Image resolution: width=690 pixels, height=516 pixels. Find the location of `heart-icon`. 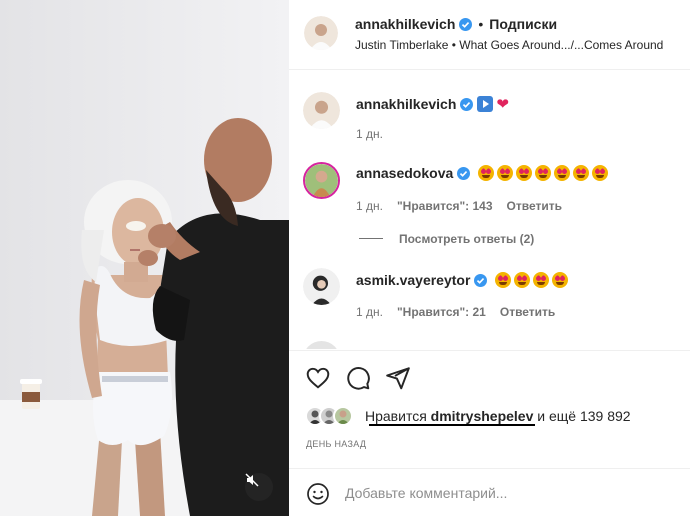

heart-icon is located at coordinates (318, 378).